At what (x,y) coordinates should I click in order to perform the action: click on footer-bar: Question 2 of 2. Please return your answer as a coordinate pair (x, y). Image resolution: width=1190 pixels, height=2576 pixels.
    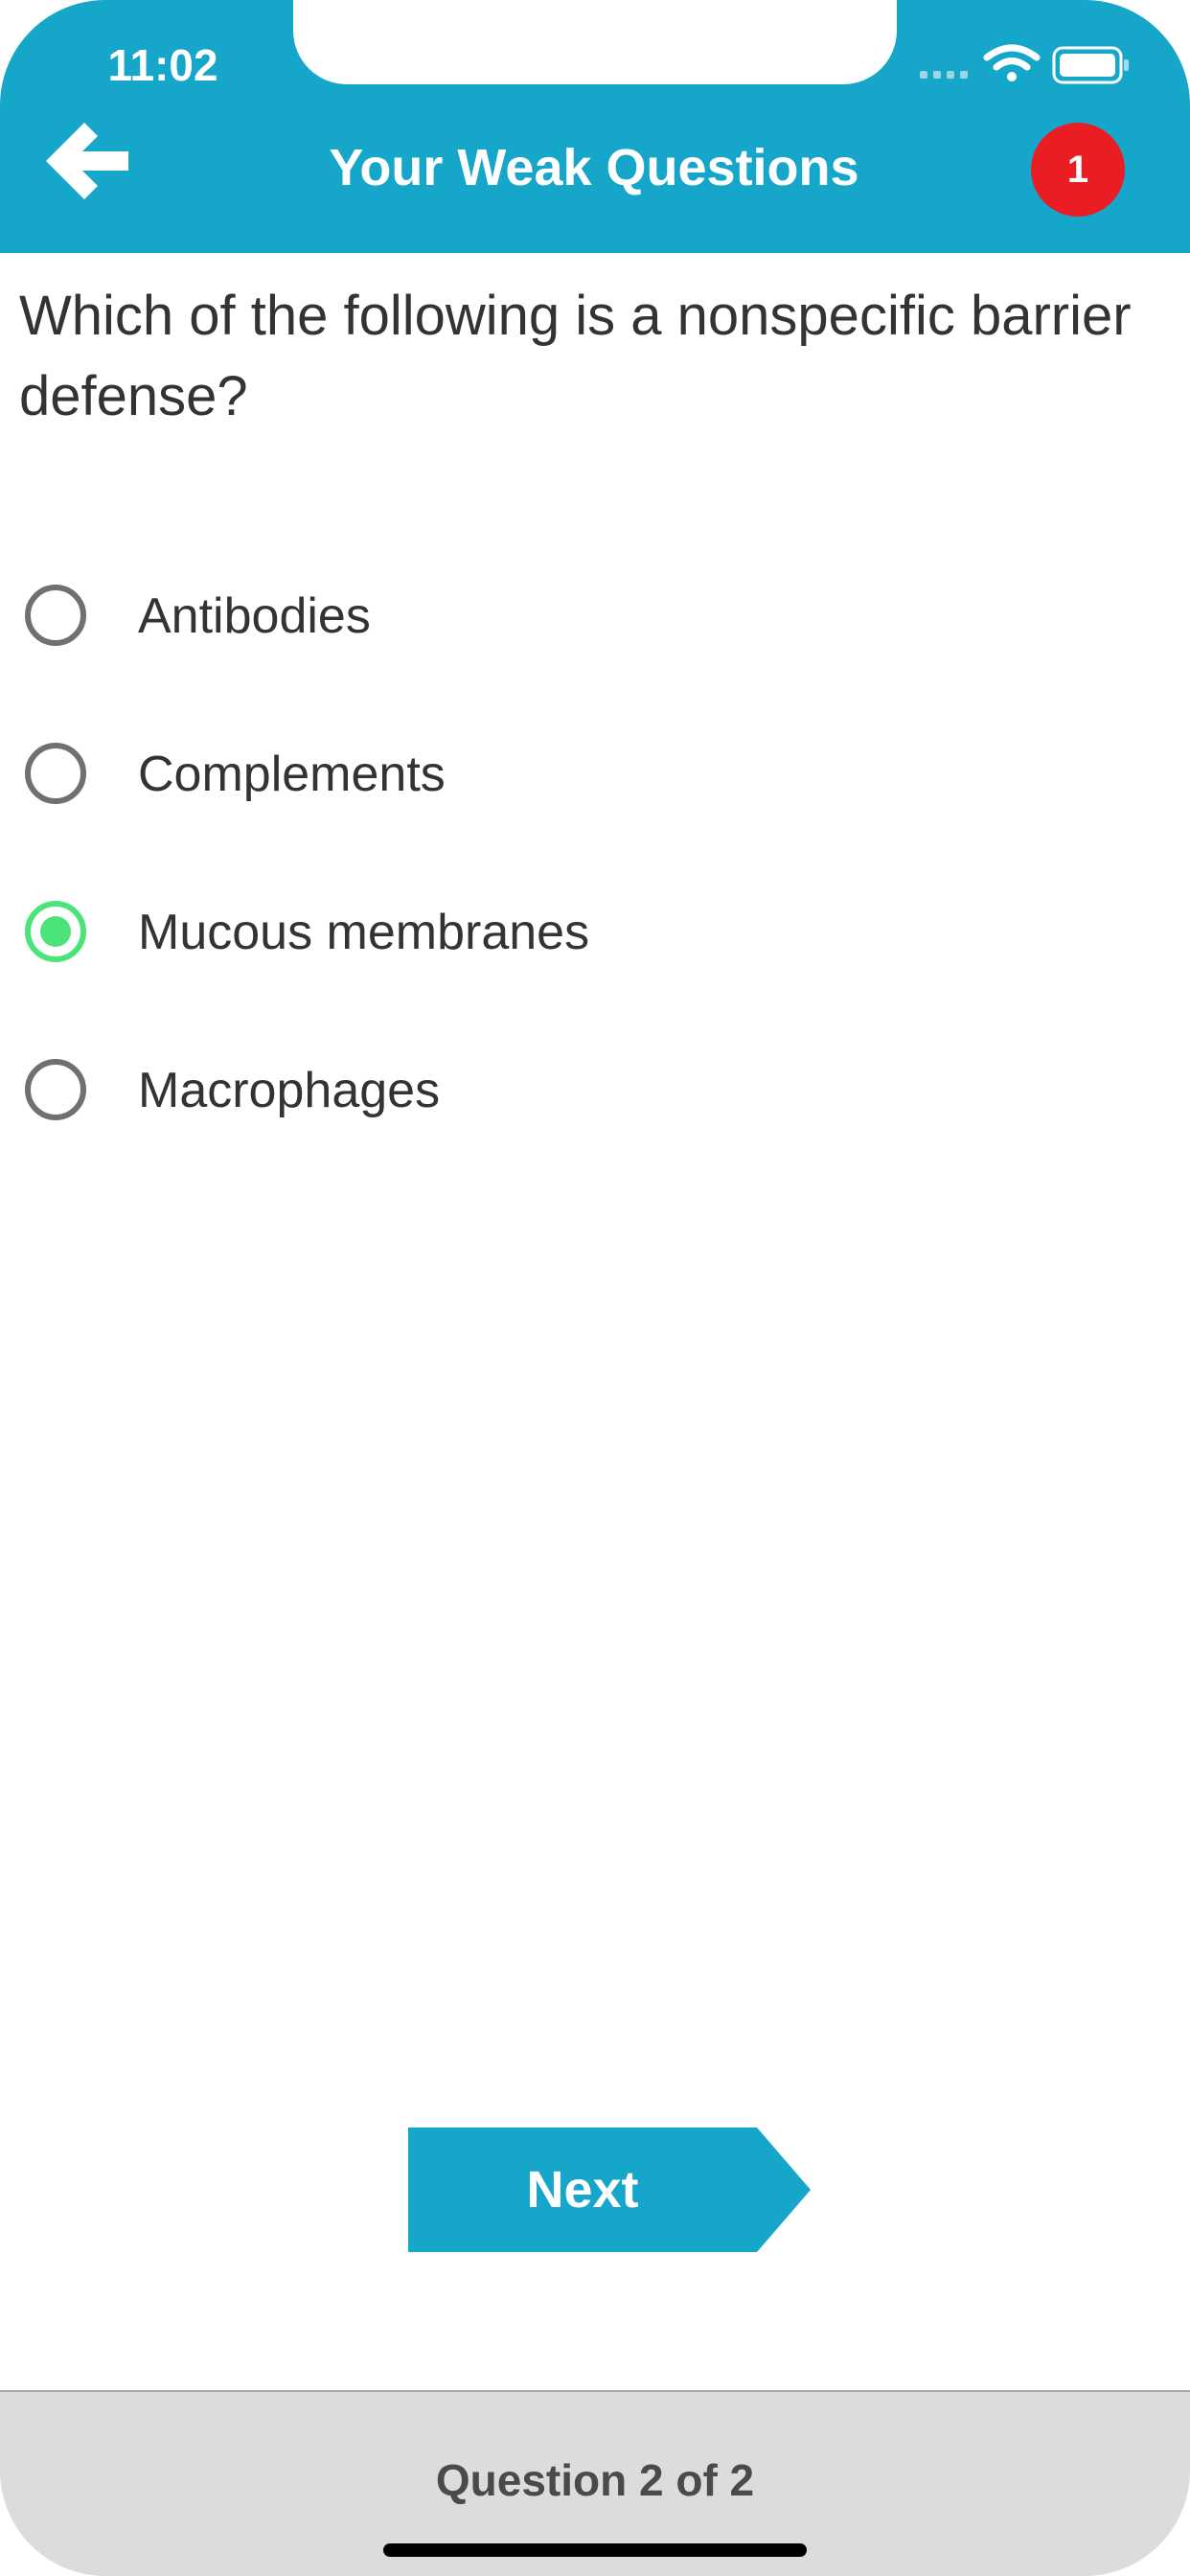
    Looking at the image, I should click on (595, 2483).